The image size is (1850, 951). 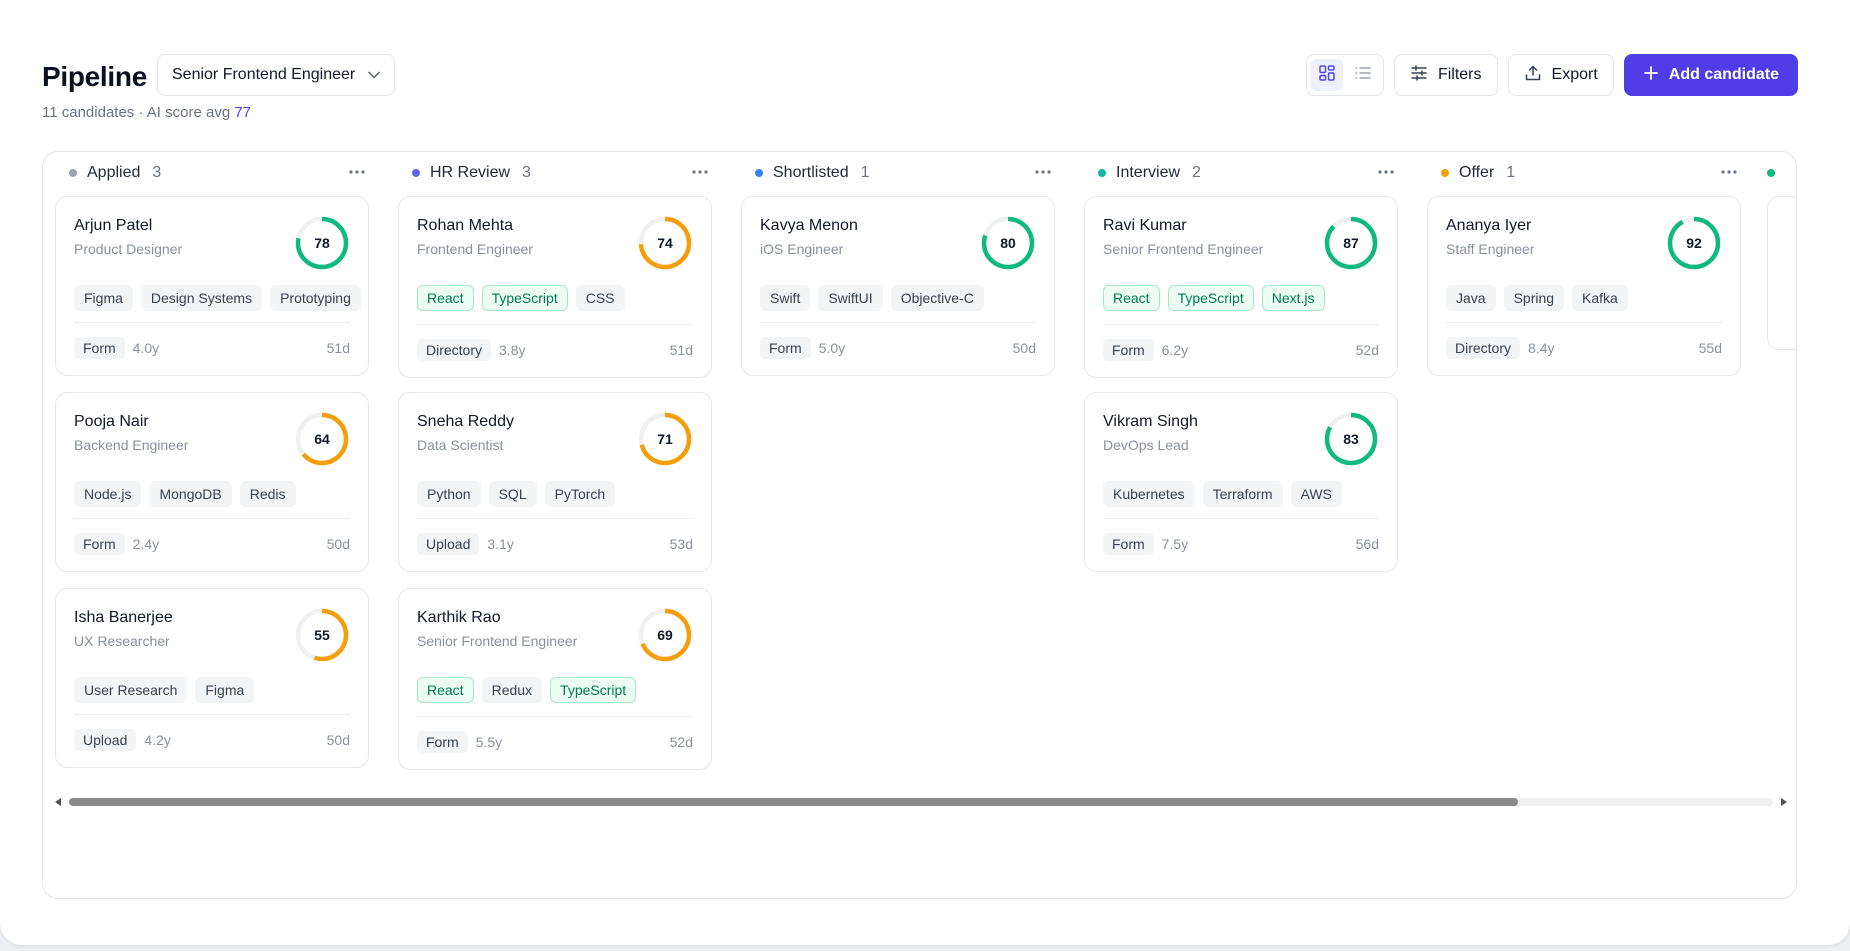 I want to click on skill-tags: Node.js MongoDB Redis, so click(x=185, y=494).